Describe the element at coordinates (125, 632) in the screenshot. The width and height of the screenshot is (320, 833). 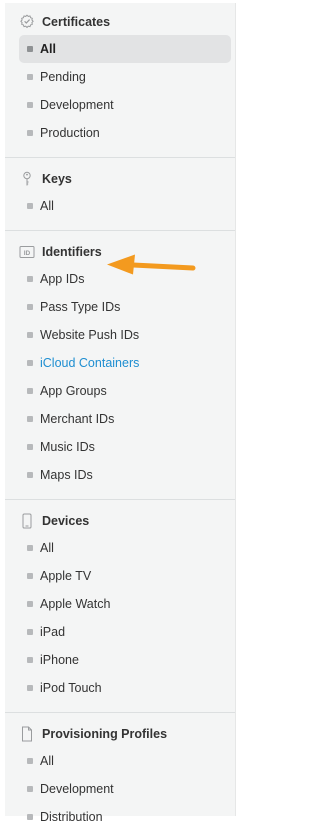
I see `sidebar-item-ipad: iPad` at that location.